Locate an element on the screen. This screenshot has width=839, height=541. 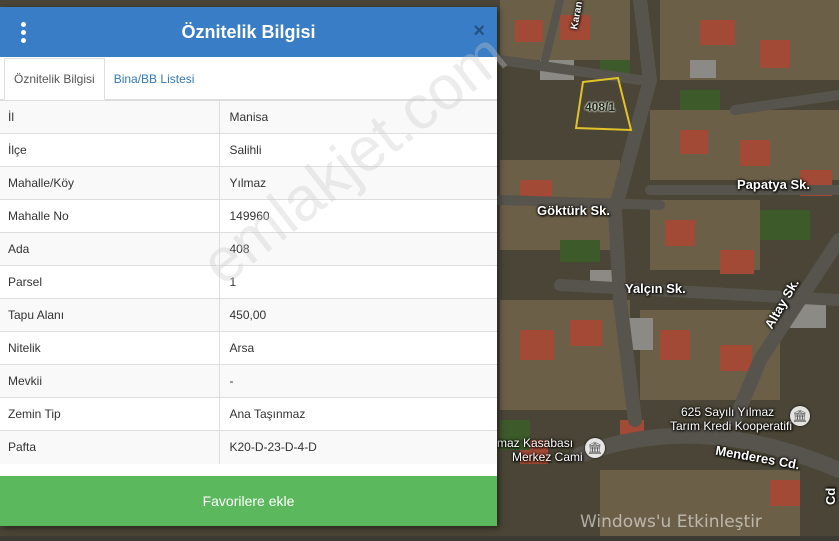
table-row: İl Manisa is located at coordinates (248, 117).